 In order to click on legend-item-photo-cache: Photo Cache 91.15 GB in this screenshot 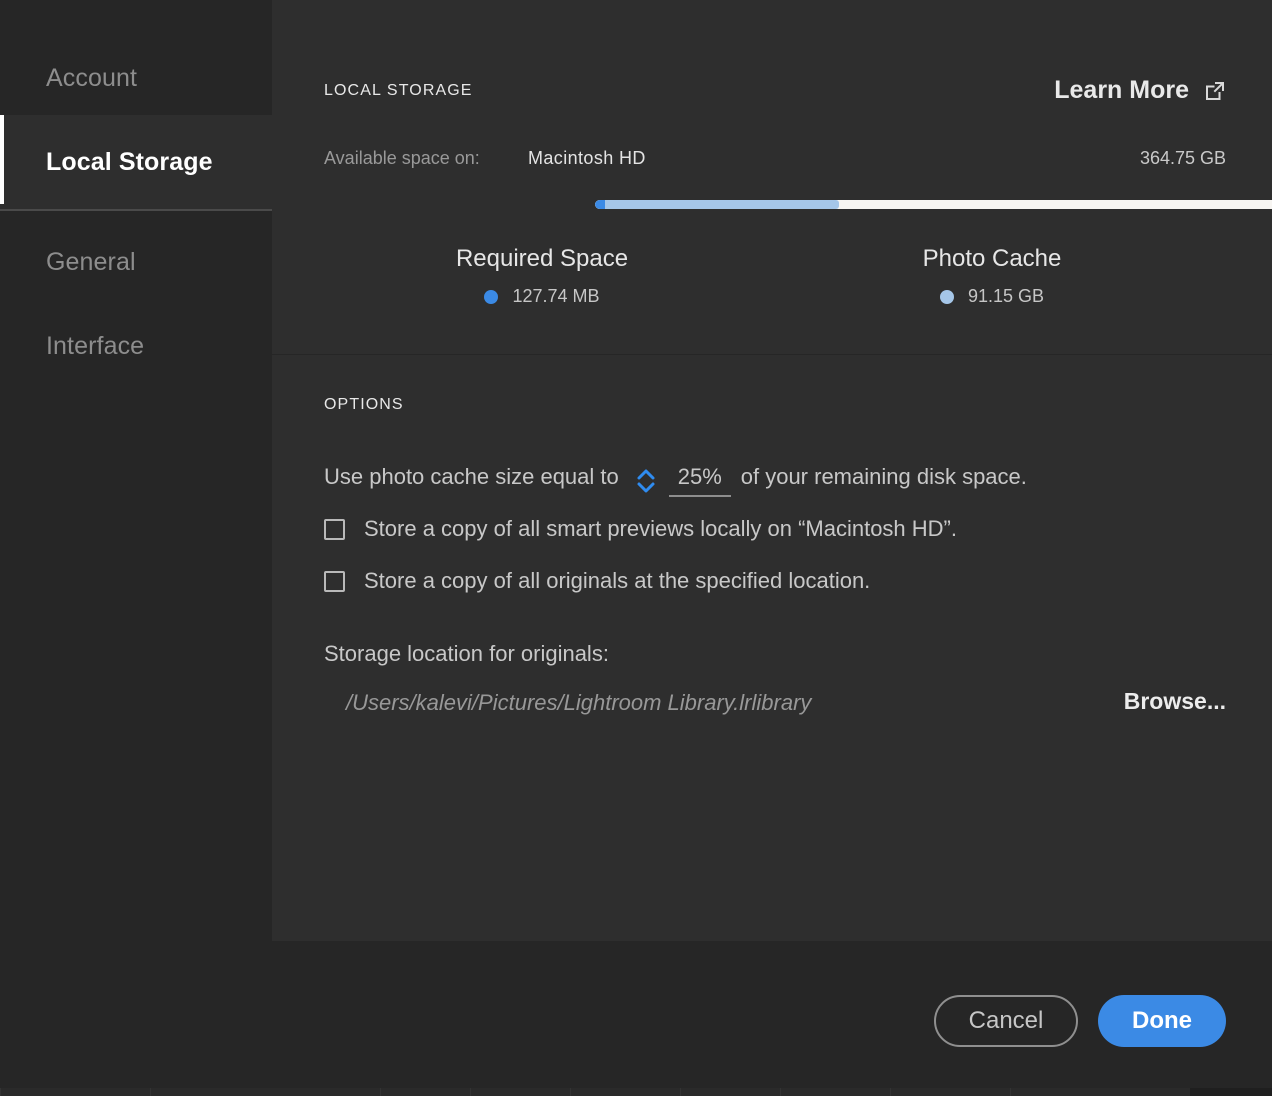, I will do `click(992, 276)`.